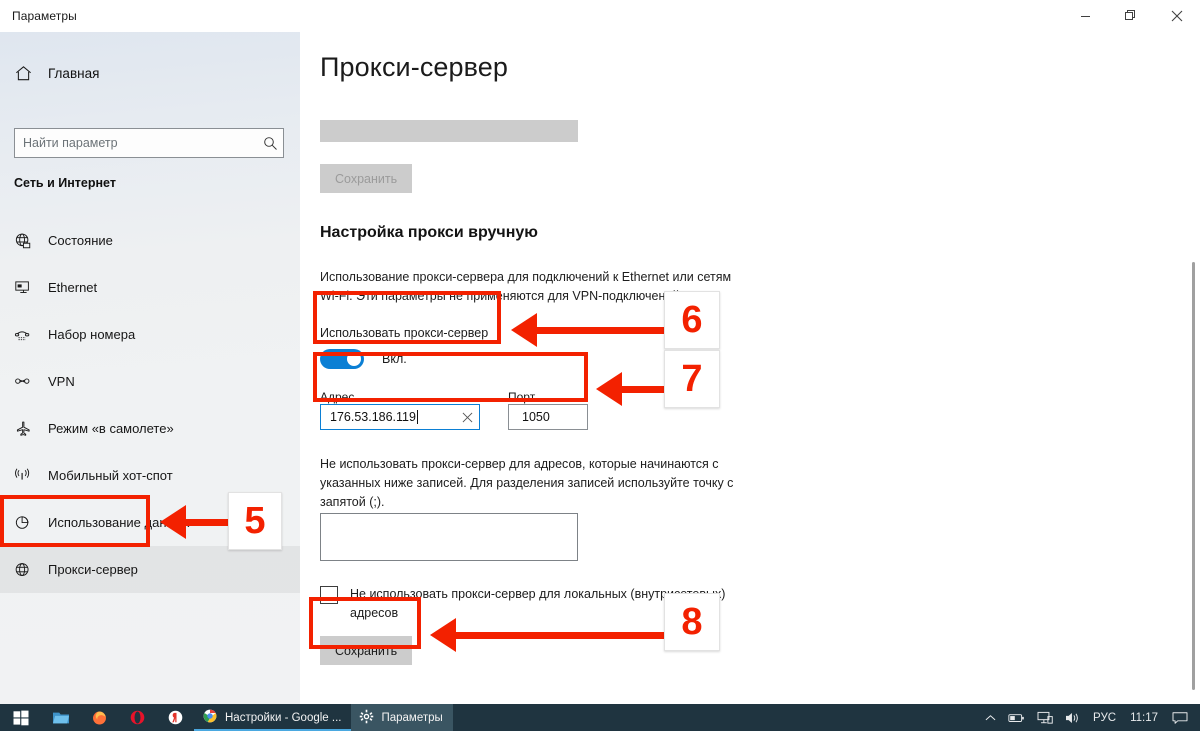  What do you see at coordinates (1193, 476) in the screenshot?
I see `content-scrollbar` at bounding box center [1193, 476].